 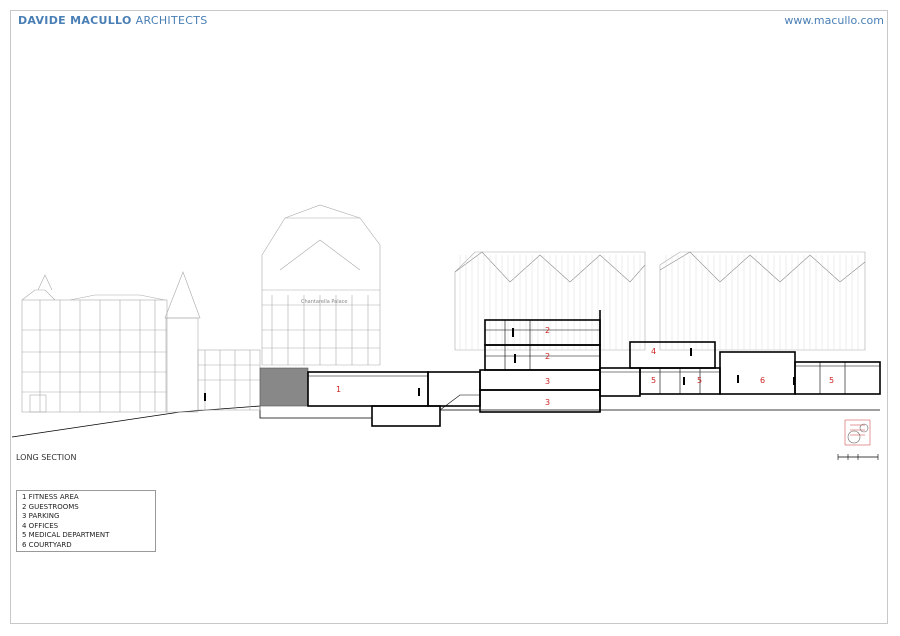 What do you see at coordinates (653, 351) in the screenshot?
I see `room-number-offices: 4` at bounding box center [653, 351].